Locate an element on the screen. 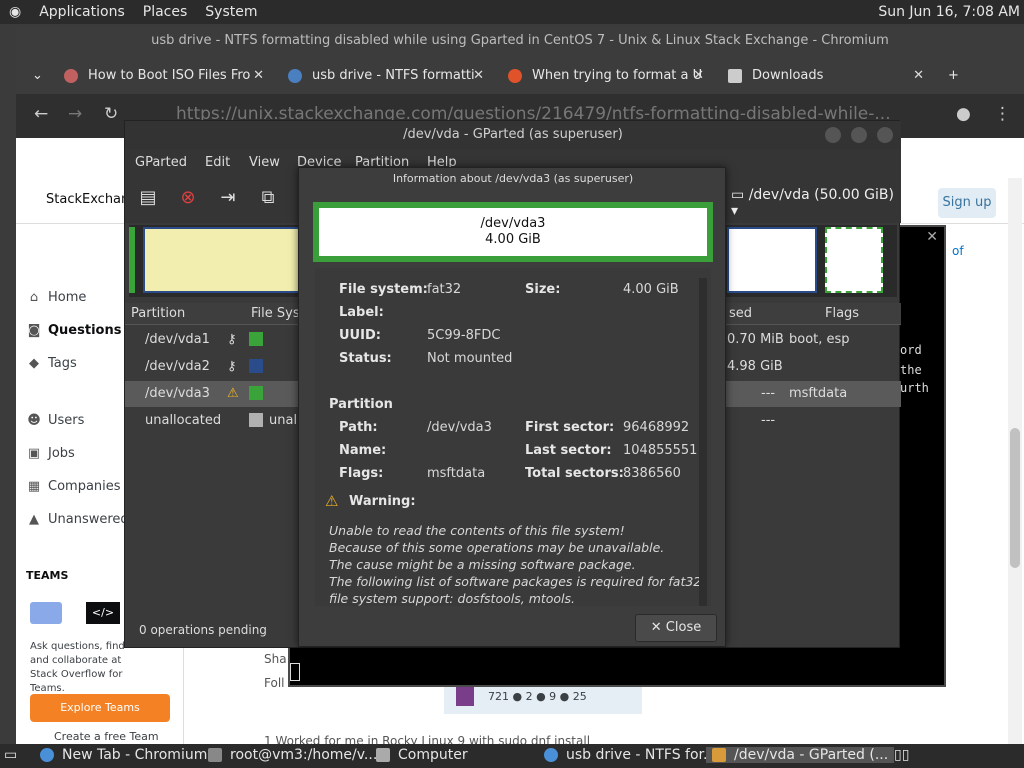 This screenshot has height=768, width=1024. value-status: Not mounted is located at coordinates (470, 358).